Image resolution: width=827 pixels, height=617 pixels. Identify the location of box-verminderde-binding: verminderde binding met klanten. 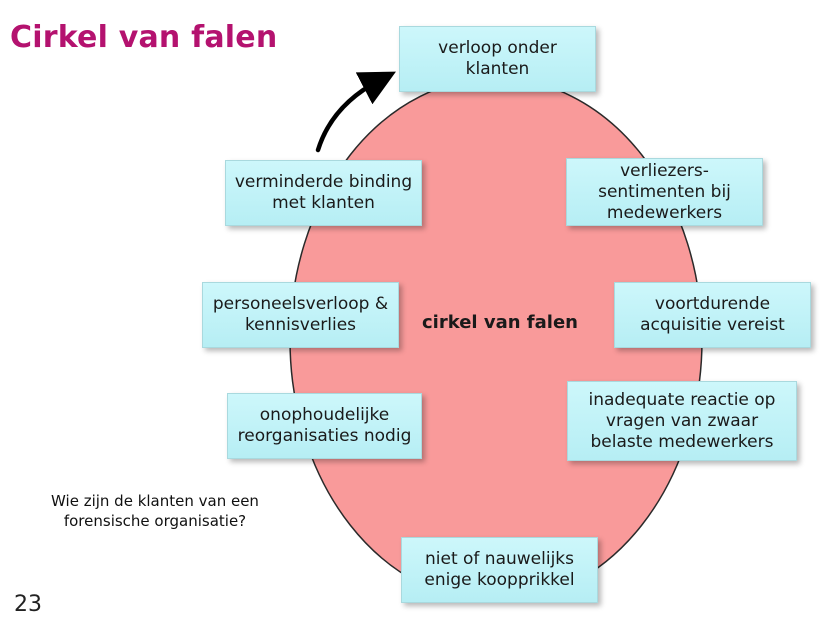
(323, 193).